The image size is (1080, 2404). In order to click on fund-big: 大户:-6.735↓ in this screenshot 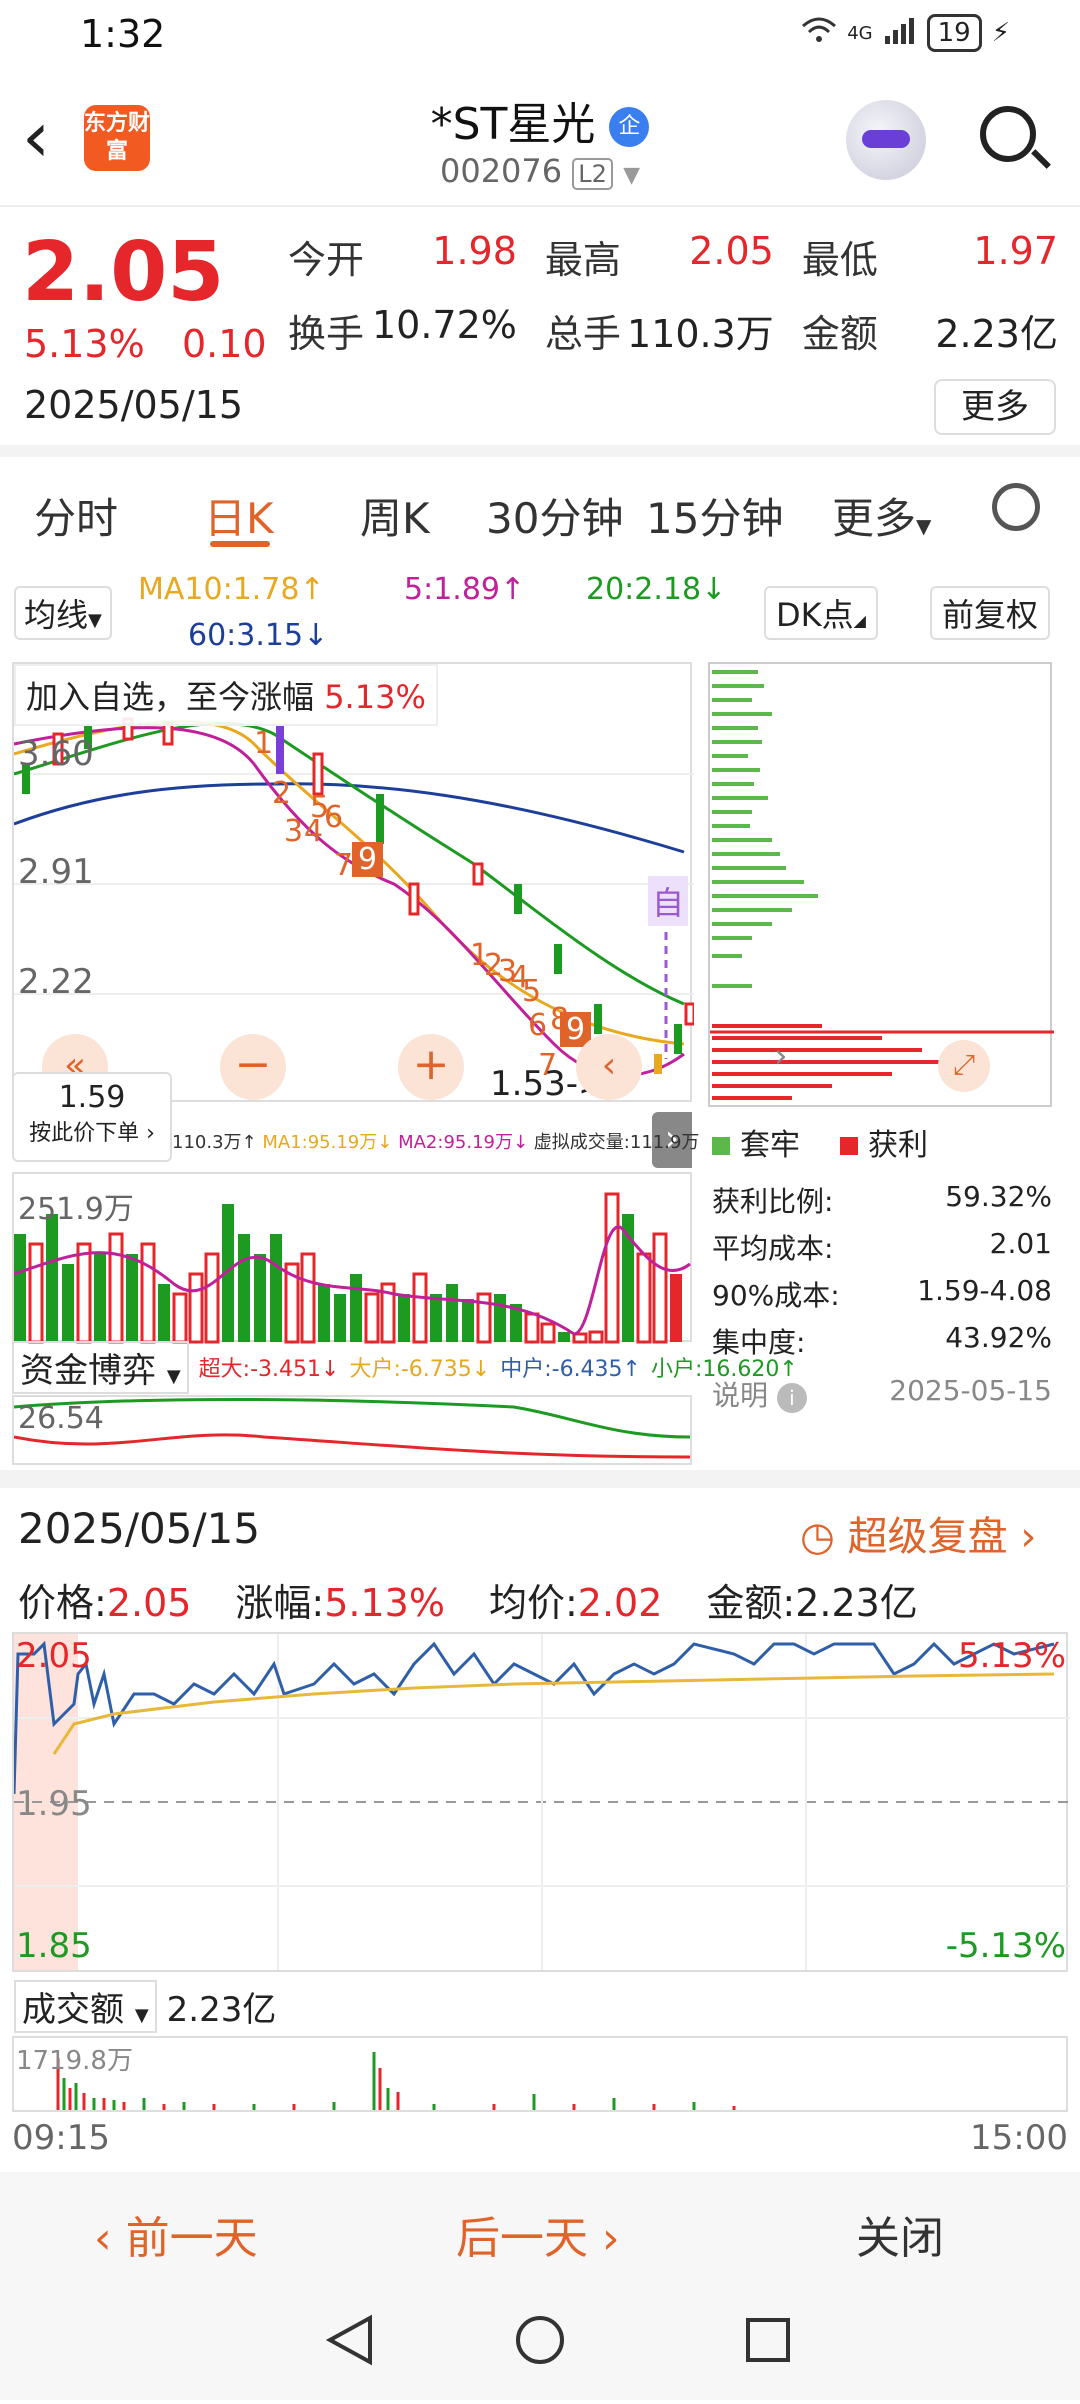, I will do `click(420, 1369)`.